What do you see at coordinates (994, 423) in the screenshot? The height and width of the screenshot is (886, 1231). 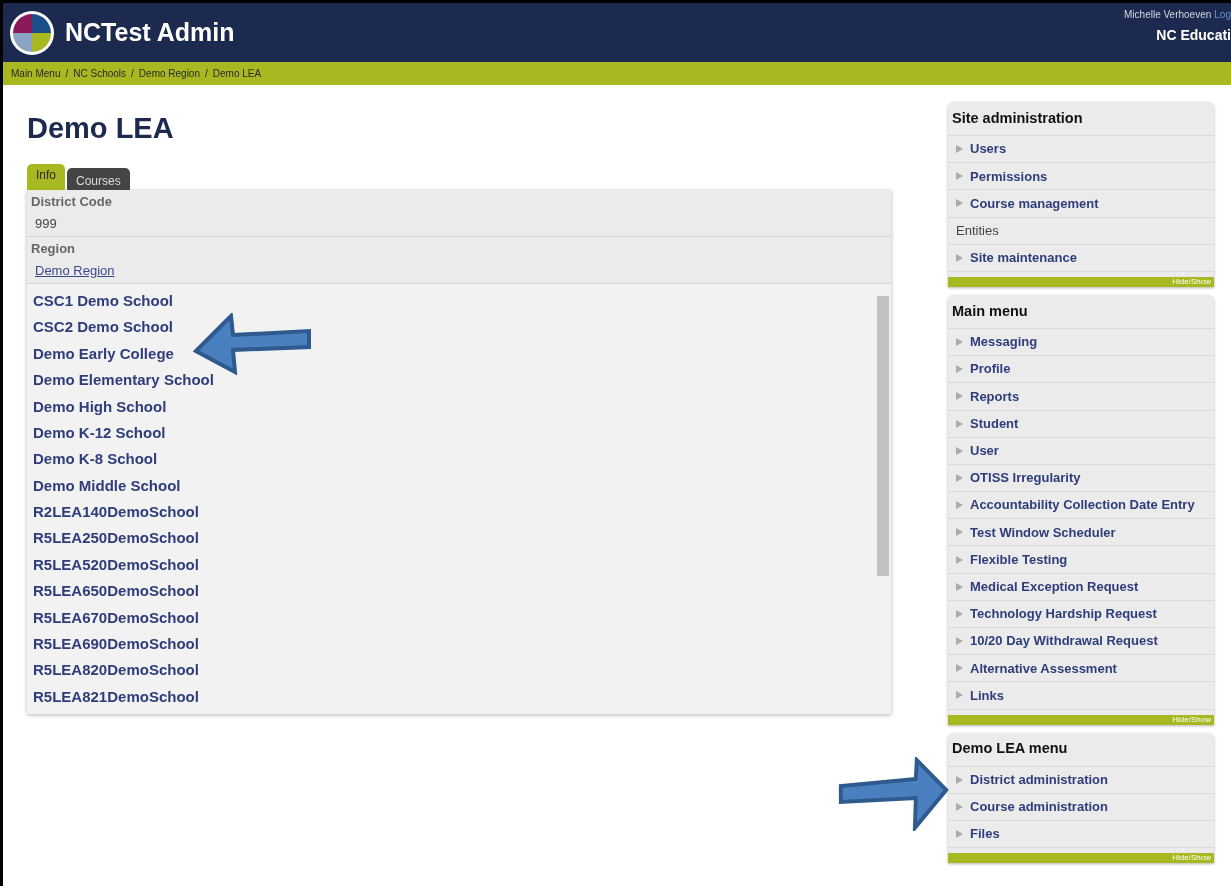 I see `menu-link: Student` at bounding box center [994, 423].